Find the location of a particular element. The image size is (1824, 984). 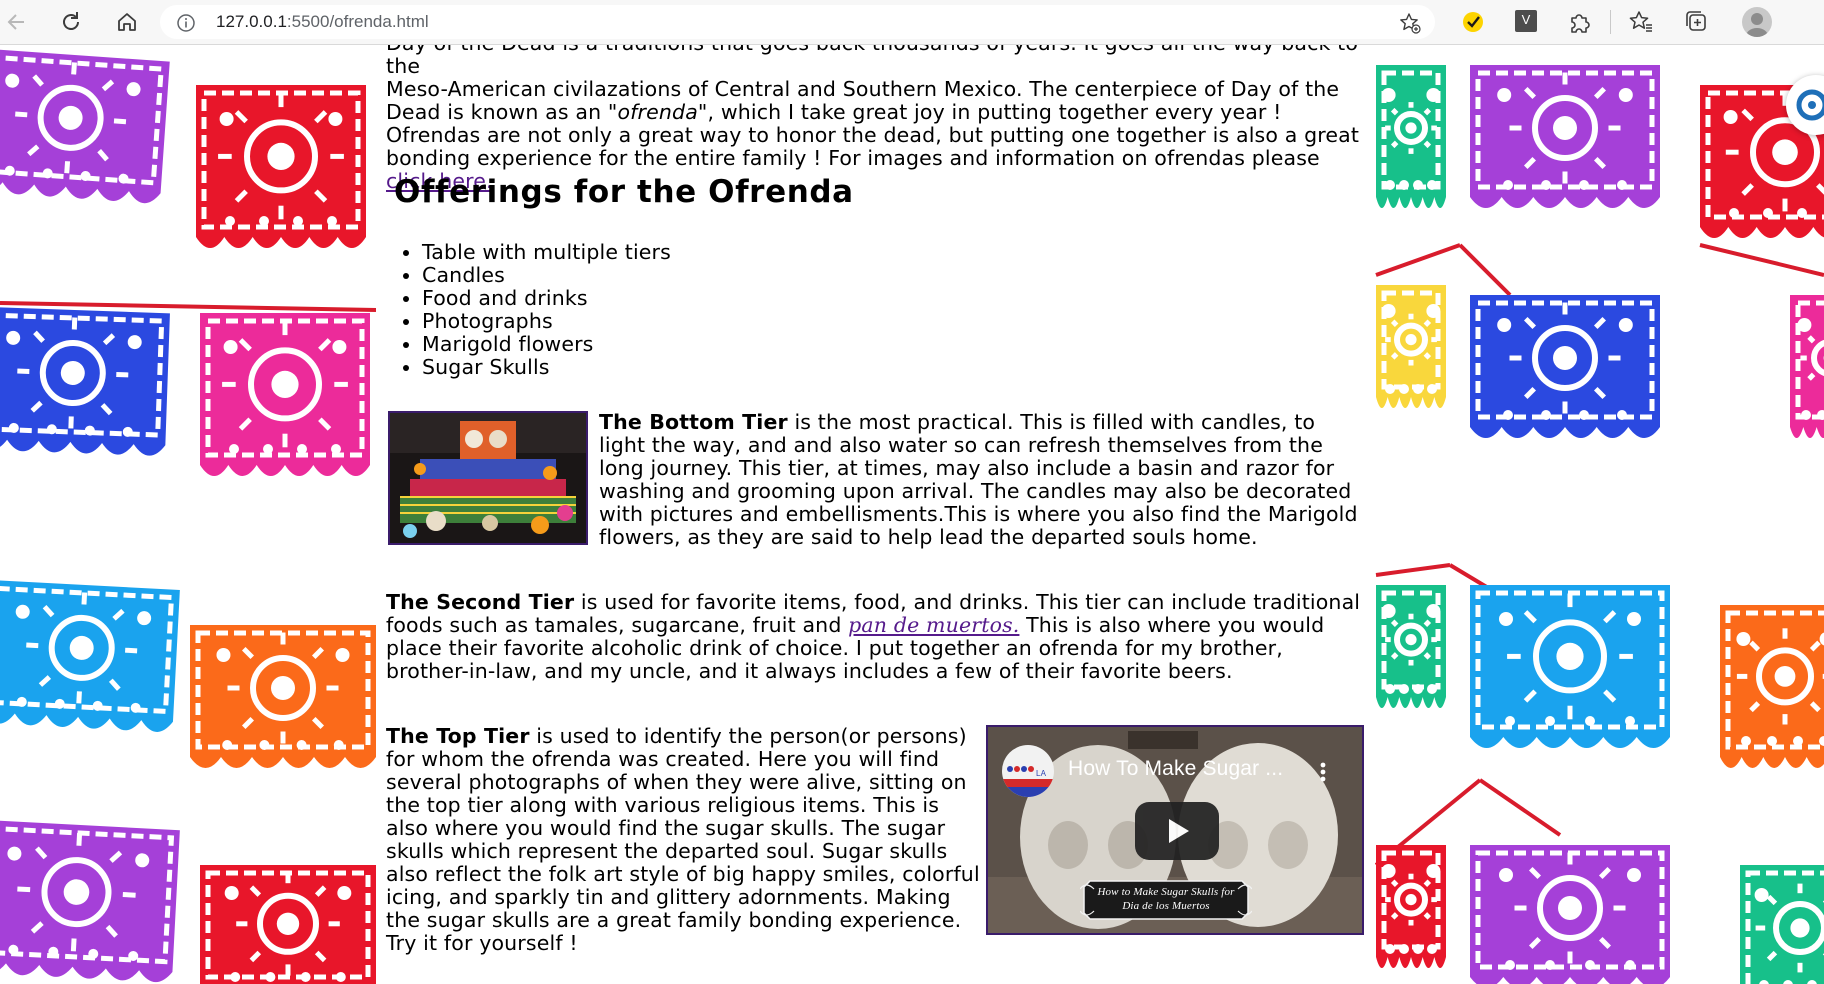

v-extension-icon: V is located at coordinates (1526, 23).